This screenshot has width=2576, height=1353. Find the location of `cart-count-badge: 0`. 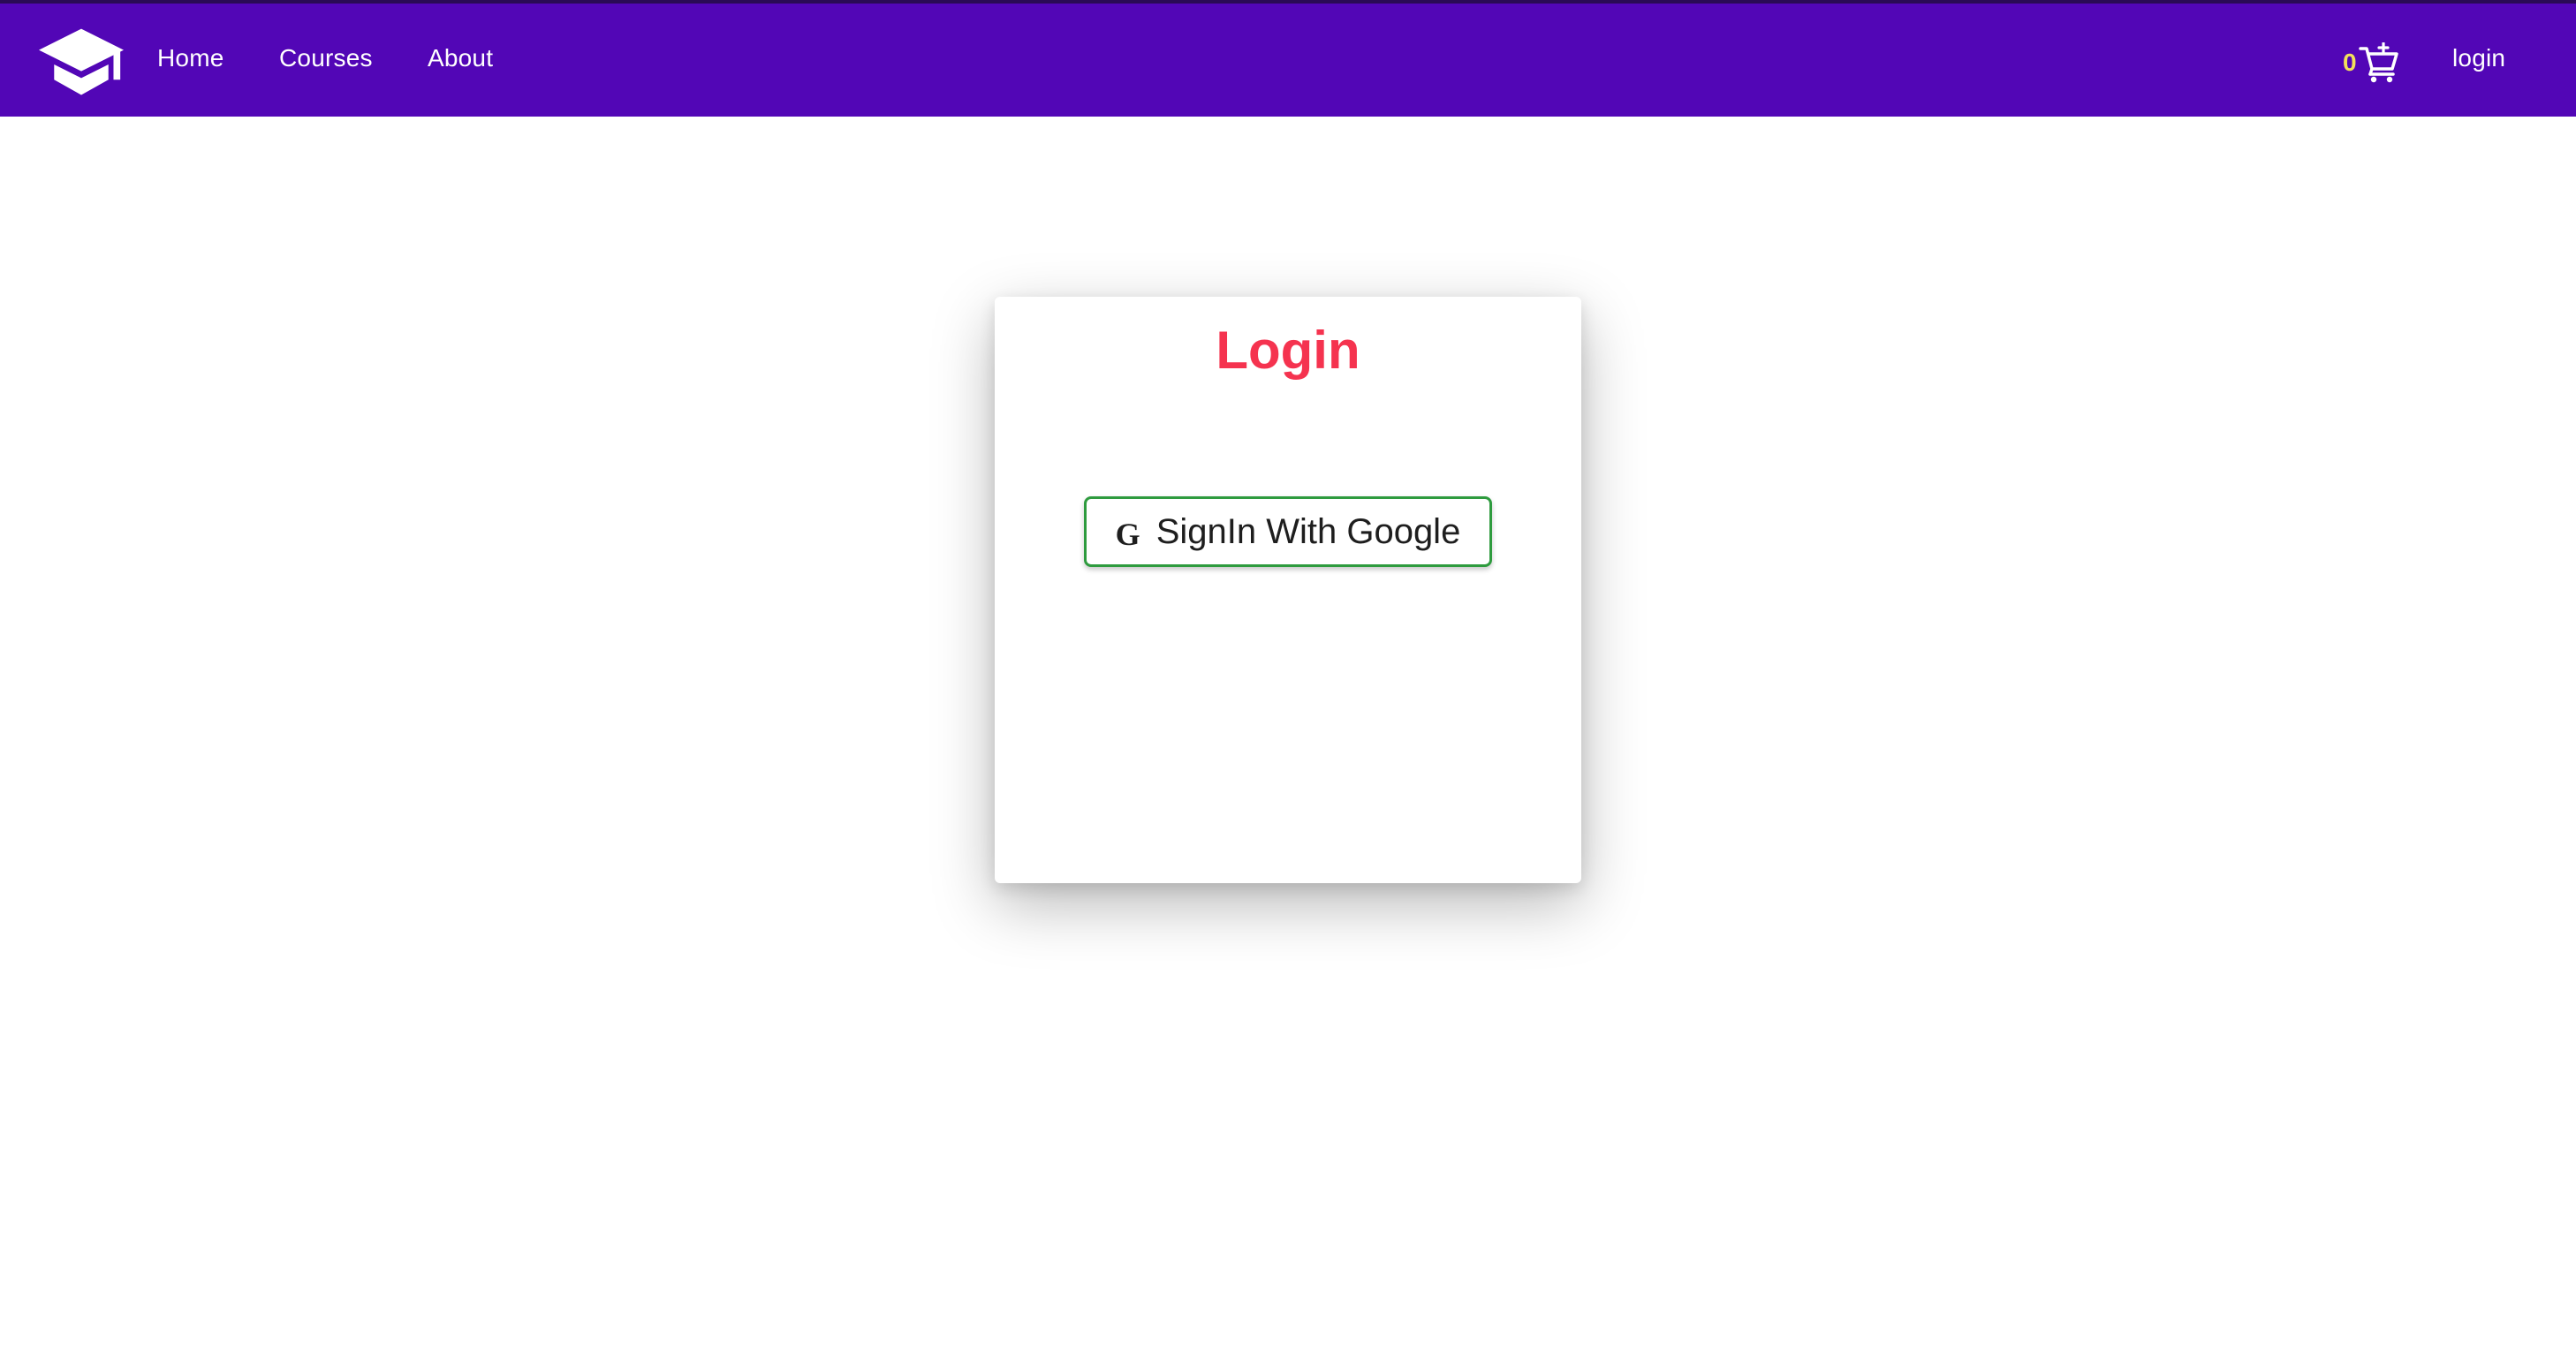

cart-count-badge: 0 is located at coordinates (2350, 62).